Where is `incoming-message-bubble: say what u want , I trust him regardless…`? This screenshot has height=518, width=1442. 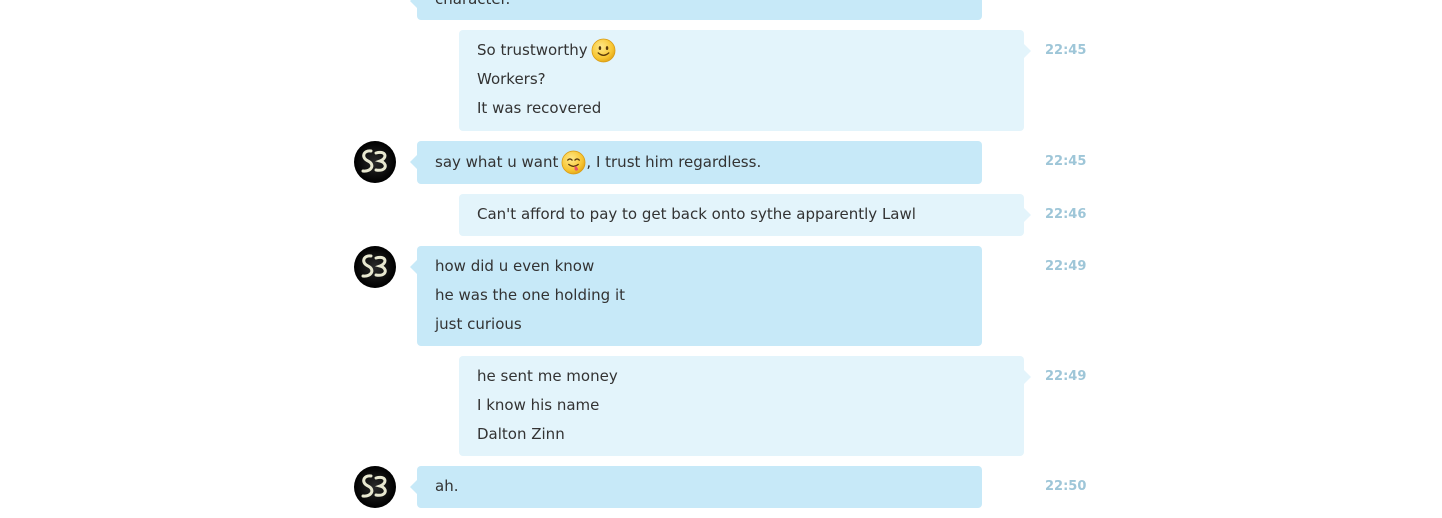 incoming-message-bubble: say what u want , I trust him regardless… is located at coordinates (696, 162).